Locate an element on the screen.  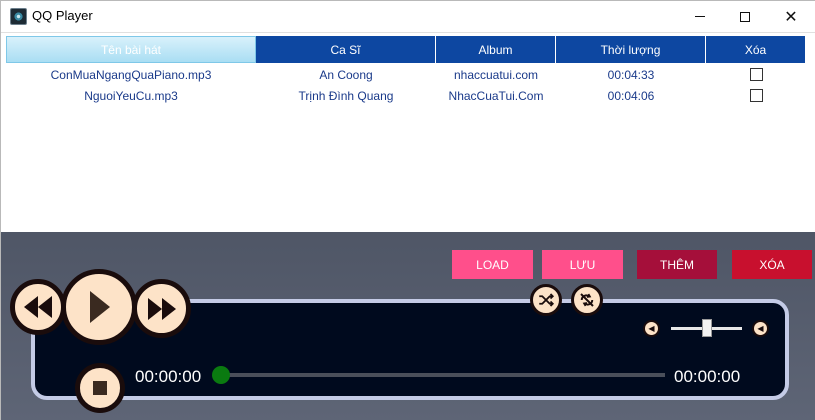
close-button: ✕ is located at coordinates (791, 16).